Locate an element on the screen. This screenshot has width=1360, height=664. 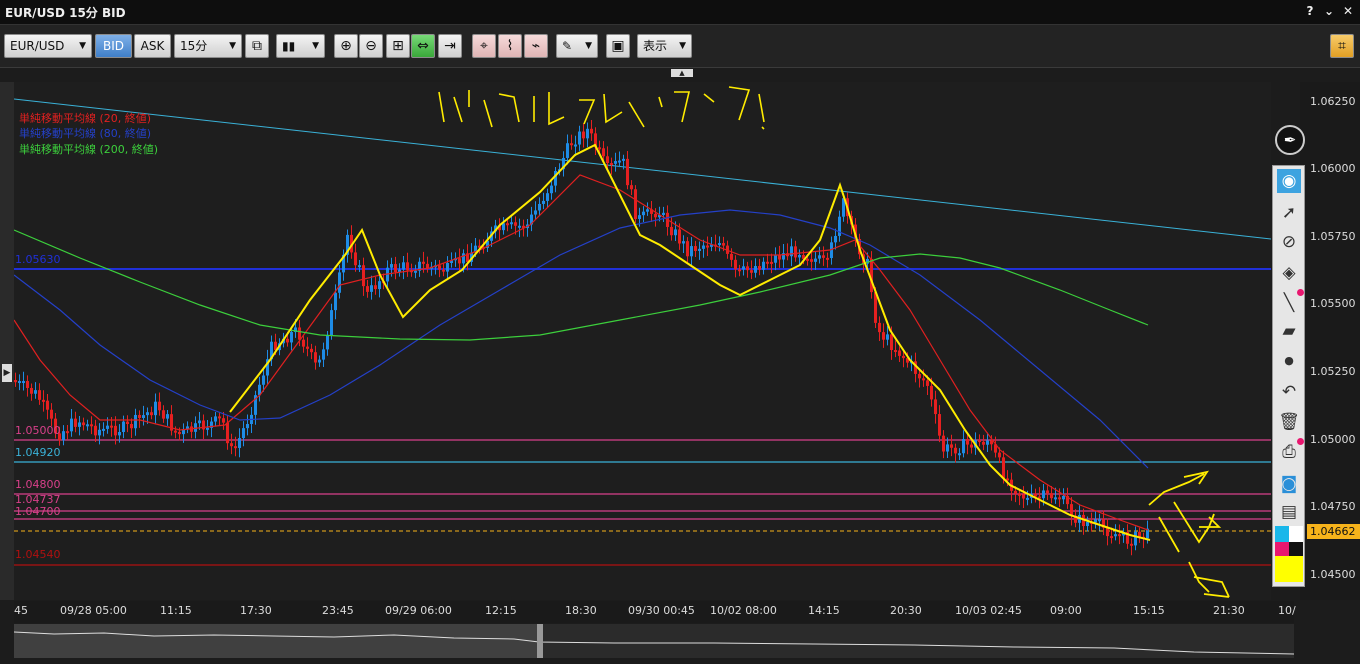
tag-icon: ◈ is located at coordinates (1289, 273).